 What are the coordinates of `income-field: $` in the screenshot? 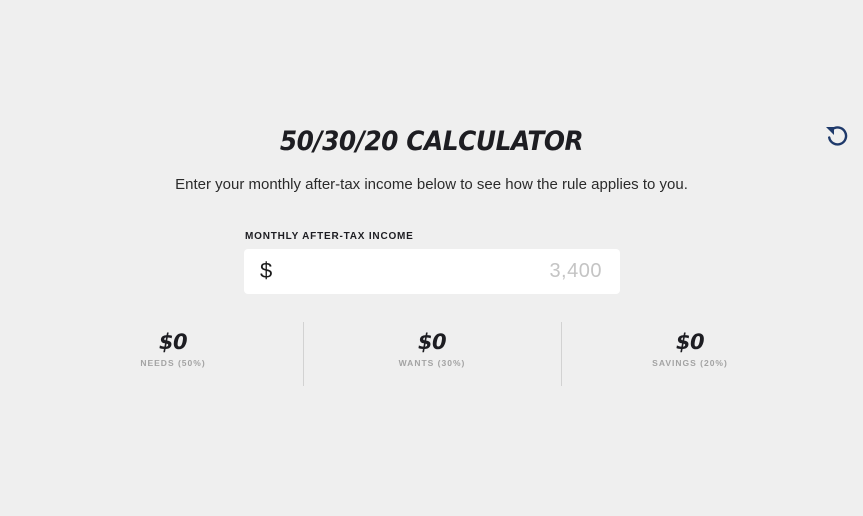 It's located at (432, 271).